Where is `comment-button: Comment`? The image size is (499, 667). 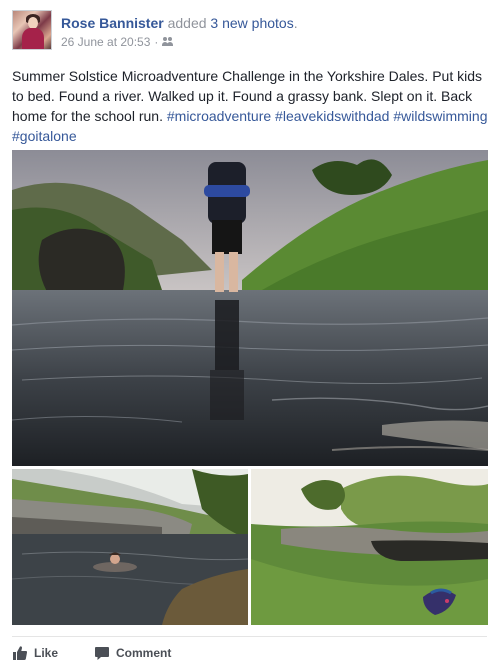 comment-button: Comment is located at coordinates (132, 653).